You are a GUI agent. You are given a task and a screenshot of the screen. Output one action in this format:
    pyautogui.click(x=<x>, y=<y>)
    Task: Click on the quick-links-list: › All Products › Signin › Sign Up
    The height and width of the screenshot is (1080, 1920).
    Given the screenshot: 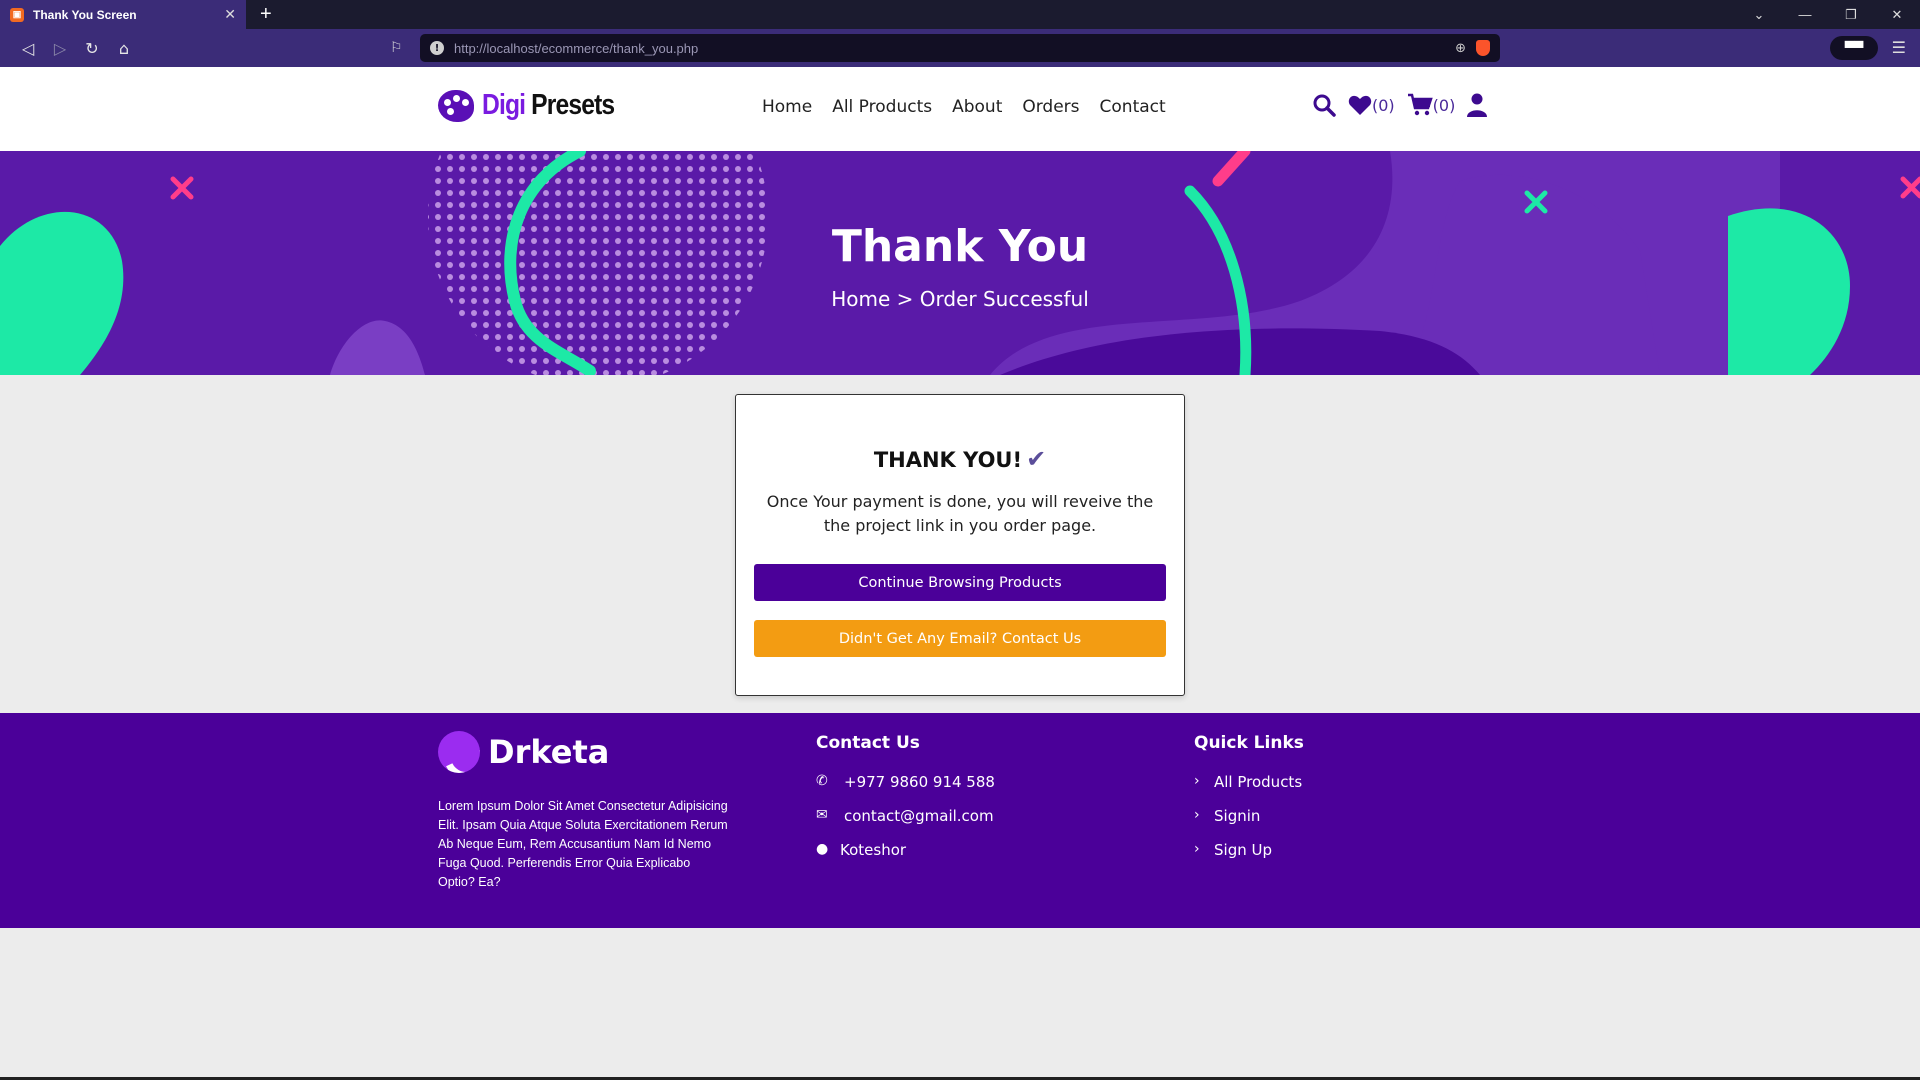 What is the action you would take?
    pyautogui.click(x=1248, y=824)
    